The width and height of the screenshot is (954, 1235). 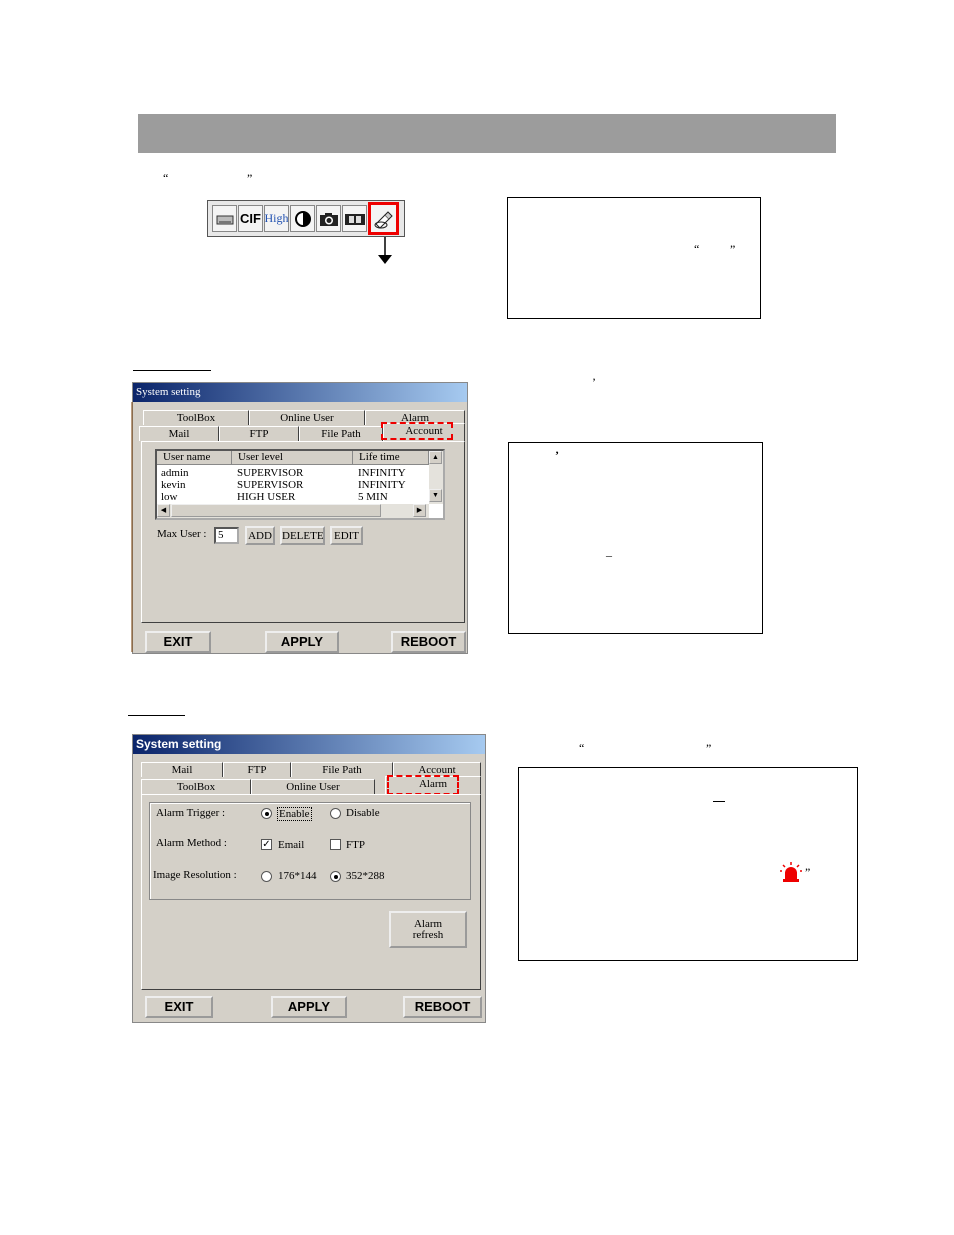 What do you see at coordinates (195, 875) in the screenshot?
I see `image-resolution-label: Image Resolution :` at bounding box center [195, 875].